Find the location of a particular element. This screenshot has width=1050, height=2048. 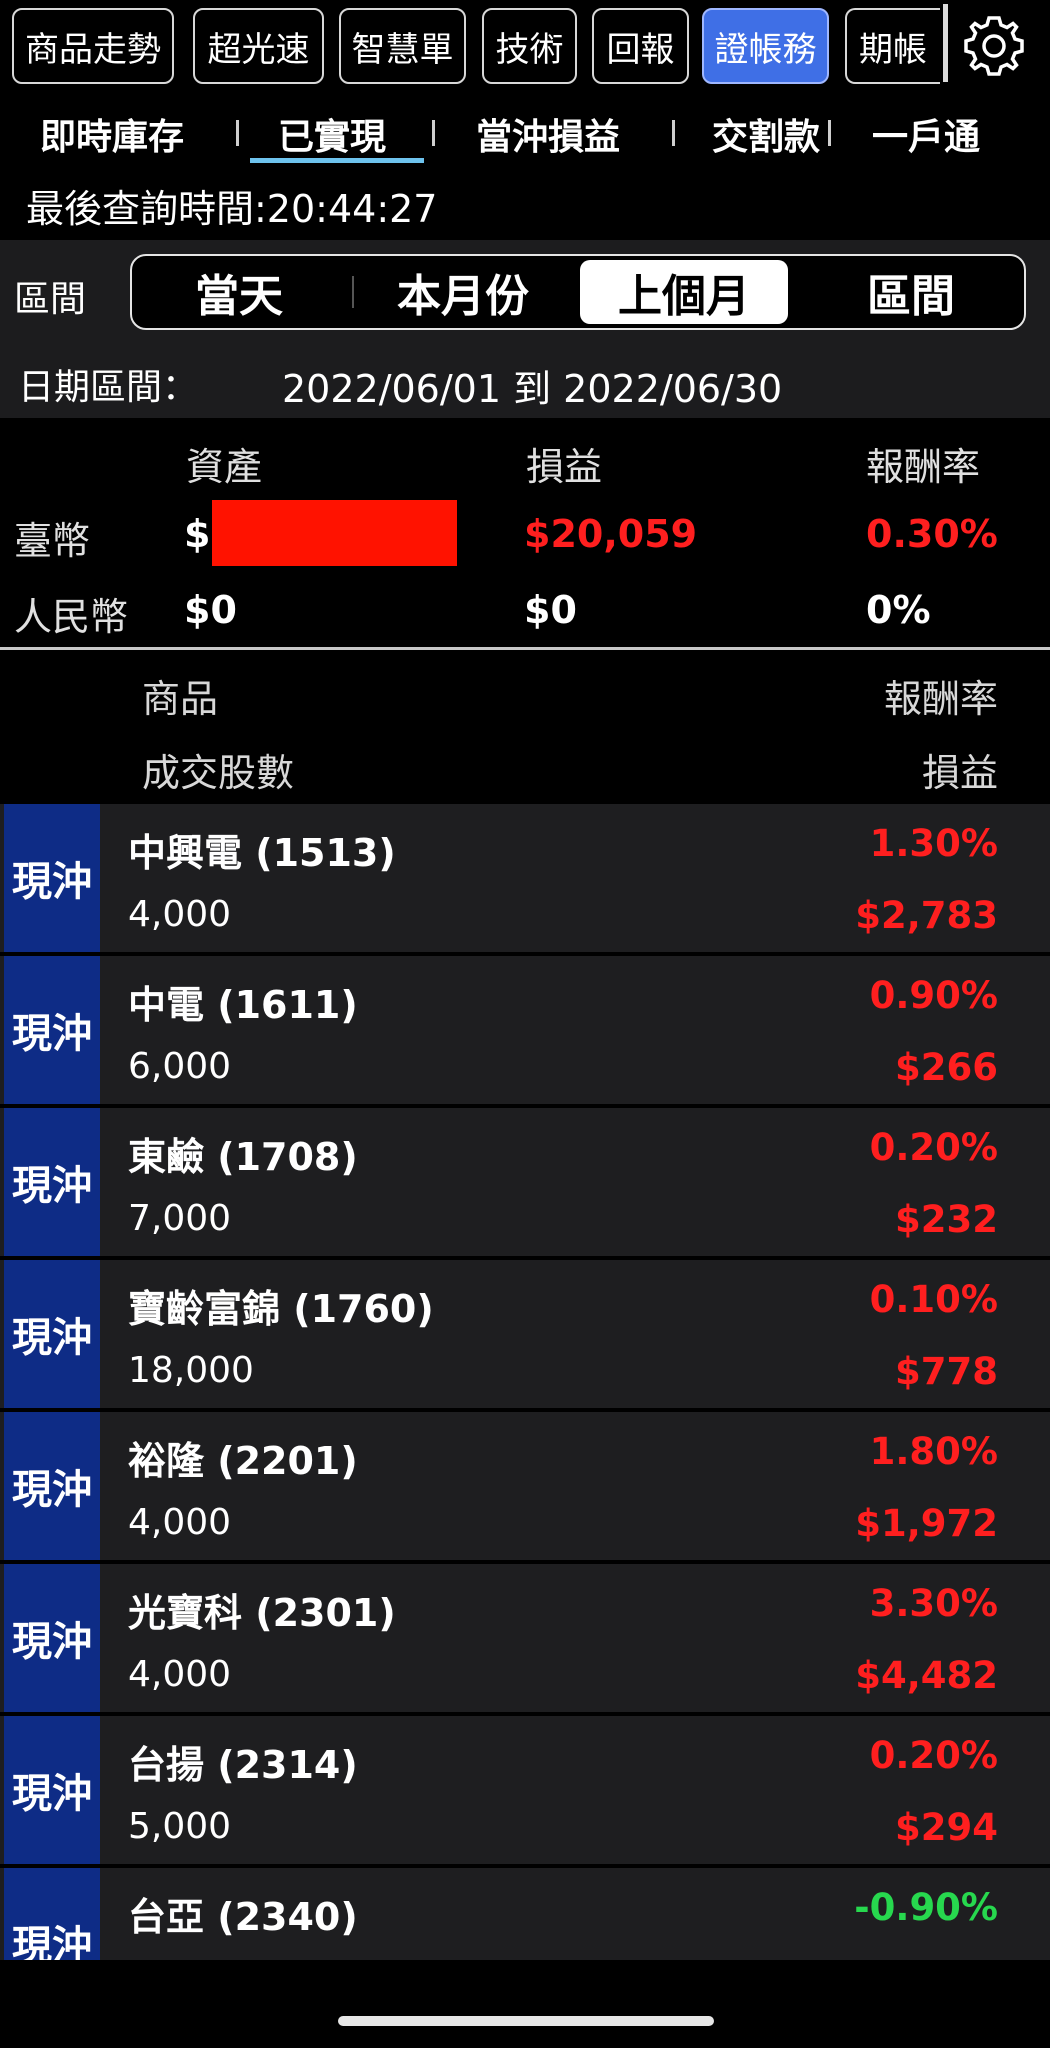

stock-name: 寶齡富錦 (1760) is located at coordinates (281, 1309).